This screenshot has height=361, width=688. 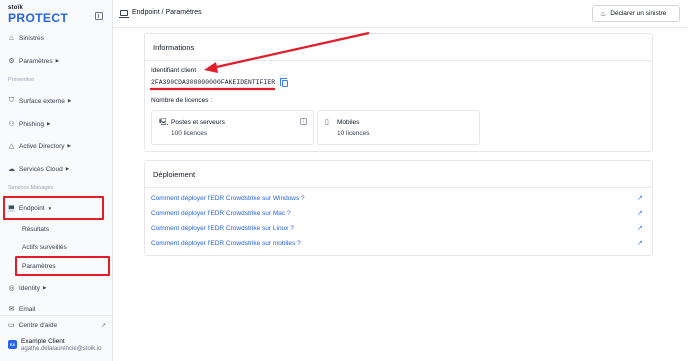 I want to click on sidebar-item-email-partial: ✉ Email, so click(x=22, y=309).